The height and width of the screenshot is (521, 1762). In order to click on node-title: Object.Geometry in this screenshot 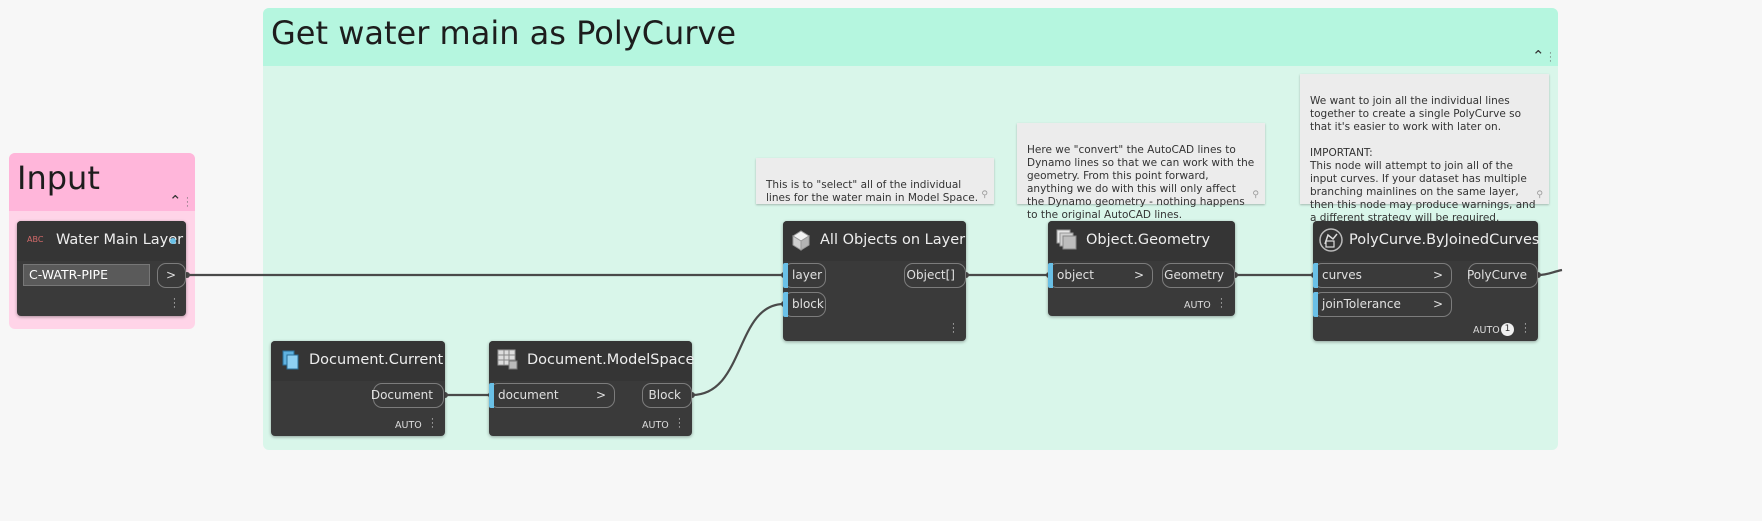, I will do `click(1148, 240)`.